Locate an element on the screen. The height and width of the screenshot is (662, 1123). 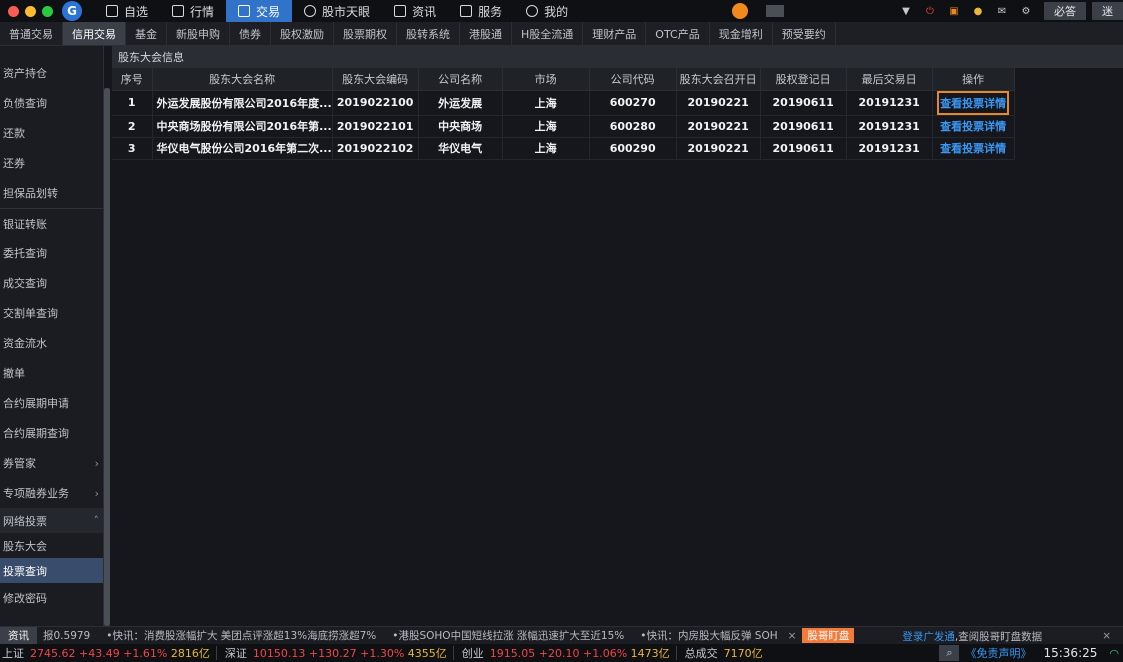
nav-news: 资讯 is located at coordinates (415, 11).